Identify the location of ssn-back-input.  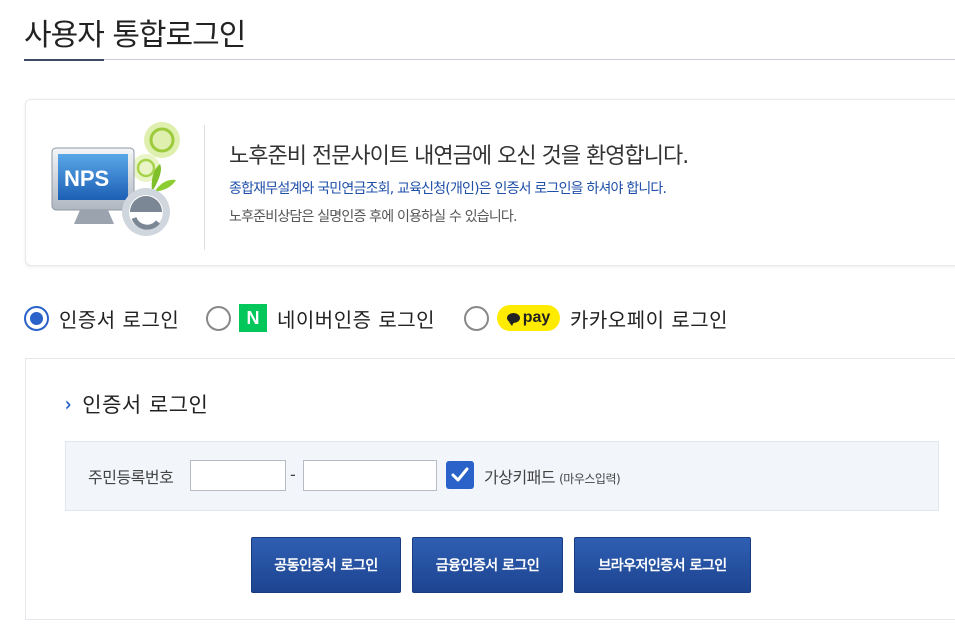
(370, 475).